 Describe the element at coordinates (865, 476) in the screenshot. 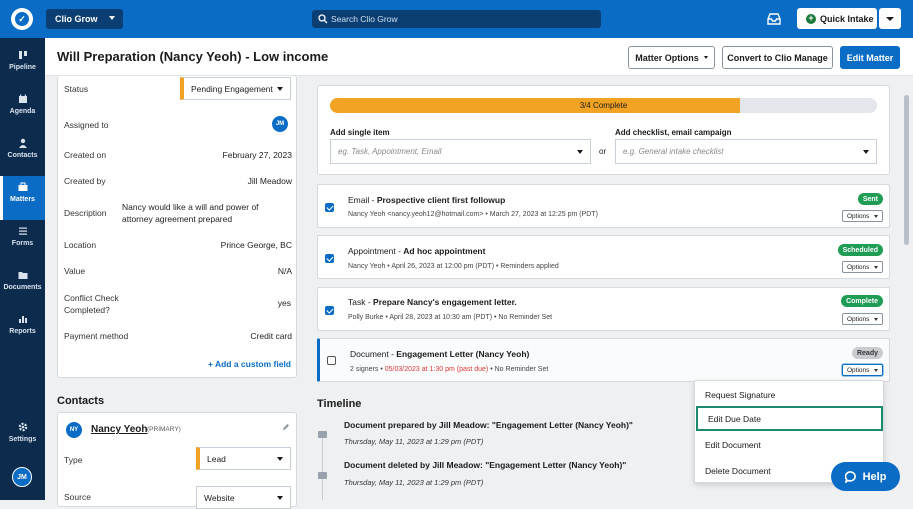

I see `help-button: Help` at that location.